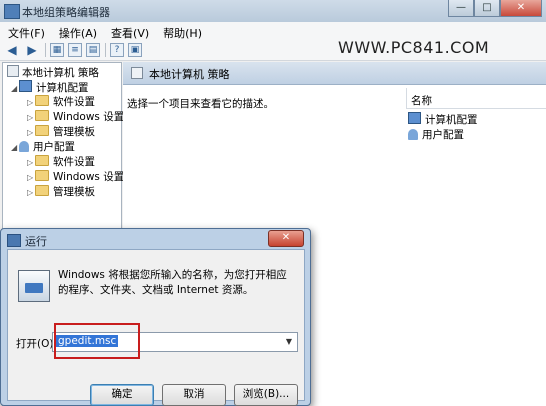 The height and width of the screenshot is (406, 546). What do you see at coordinates (12, 11) in the screenshot?
I see `app-icon` at bounding box center [12, 11].